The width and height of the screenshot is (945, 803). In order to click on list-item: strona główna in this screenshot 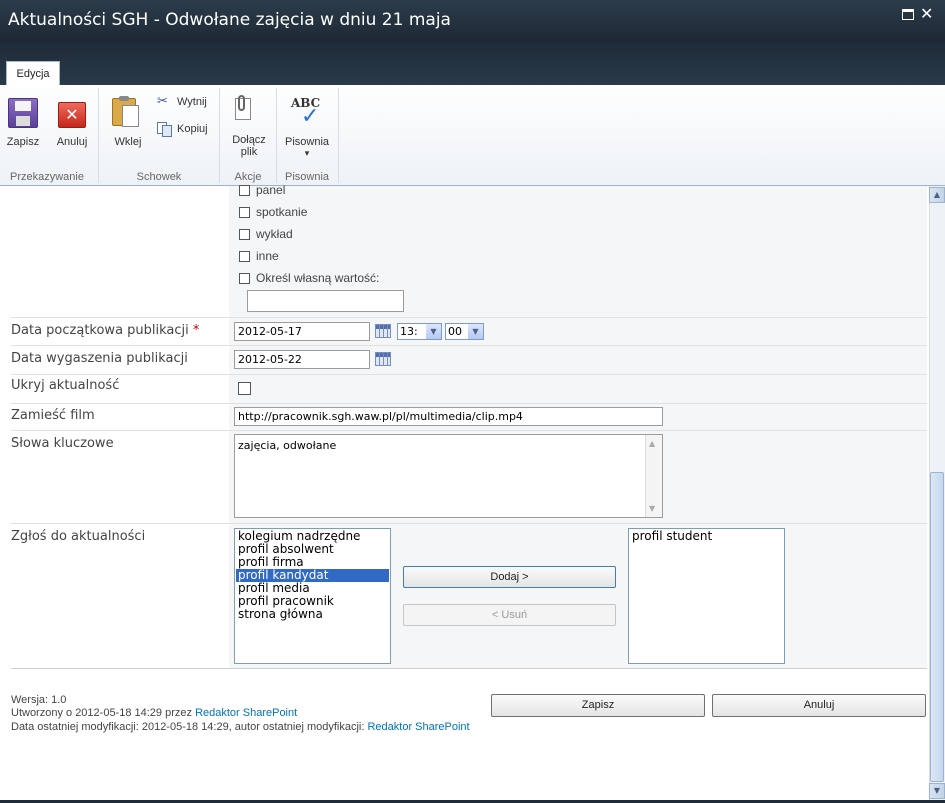, I will do `click(312, 614)`.